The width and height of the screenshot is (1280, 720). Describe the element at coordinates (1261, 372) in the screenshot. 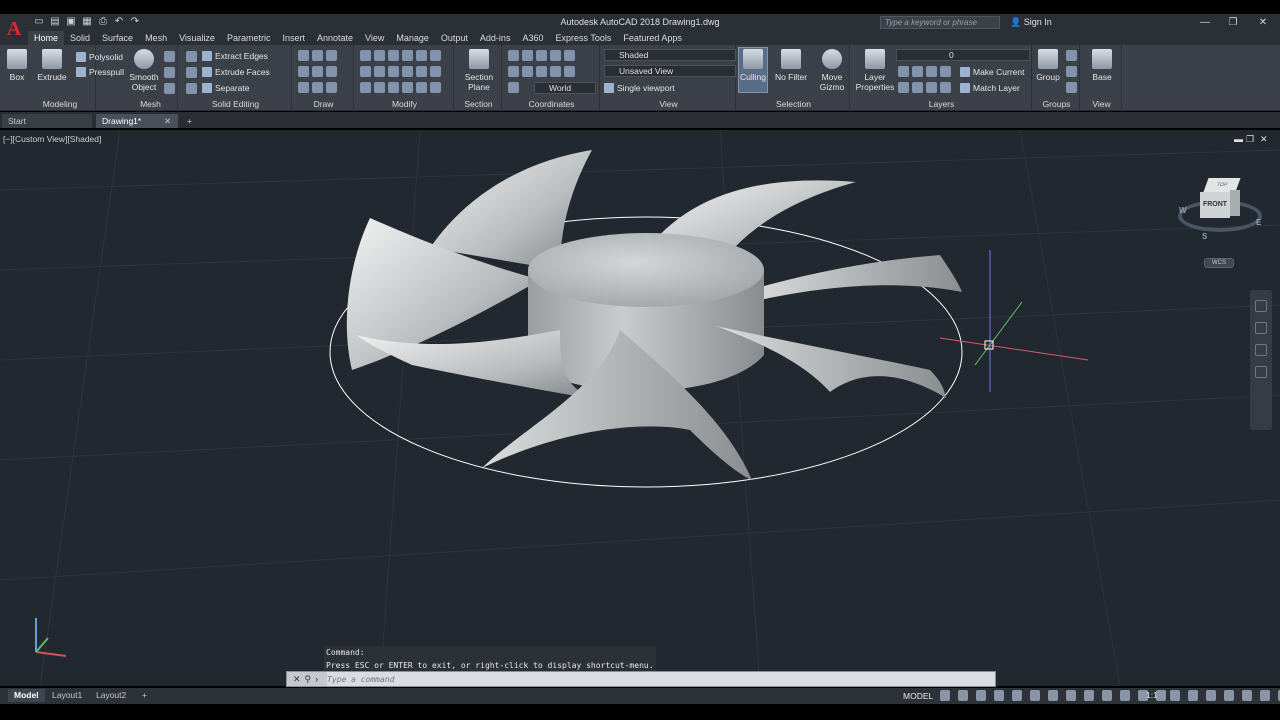

I see `orbit-icon` at that location.